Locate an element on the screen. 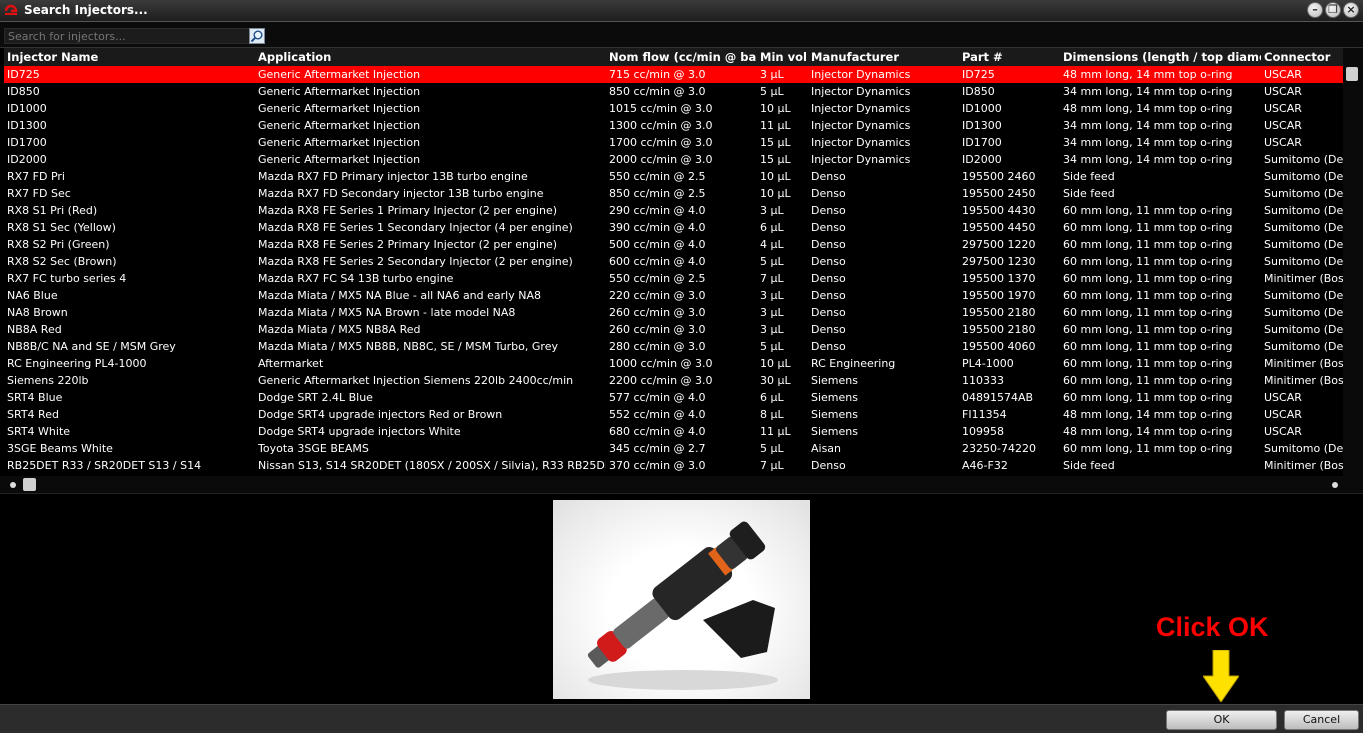 Image resolution: width=1363 pixels, height=733 pixels. table-cell: Dodge SRT4 upgrade injectors White is located at coordinates (359, 431).